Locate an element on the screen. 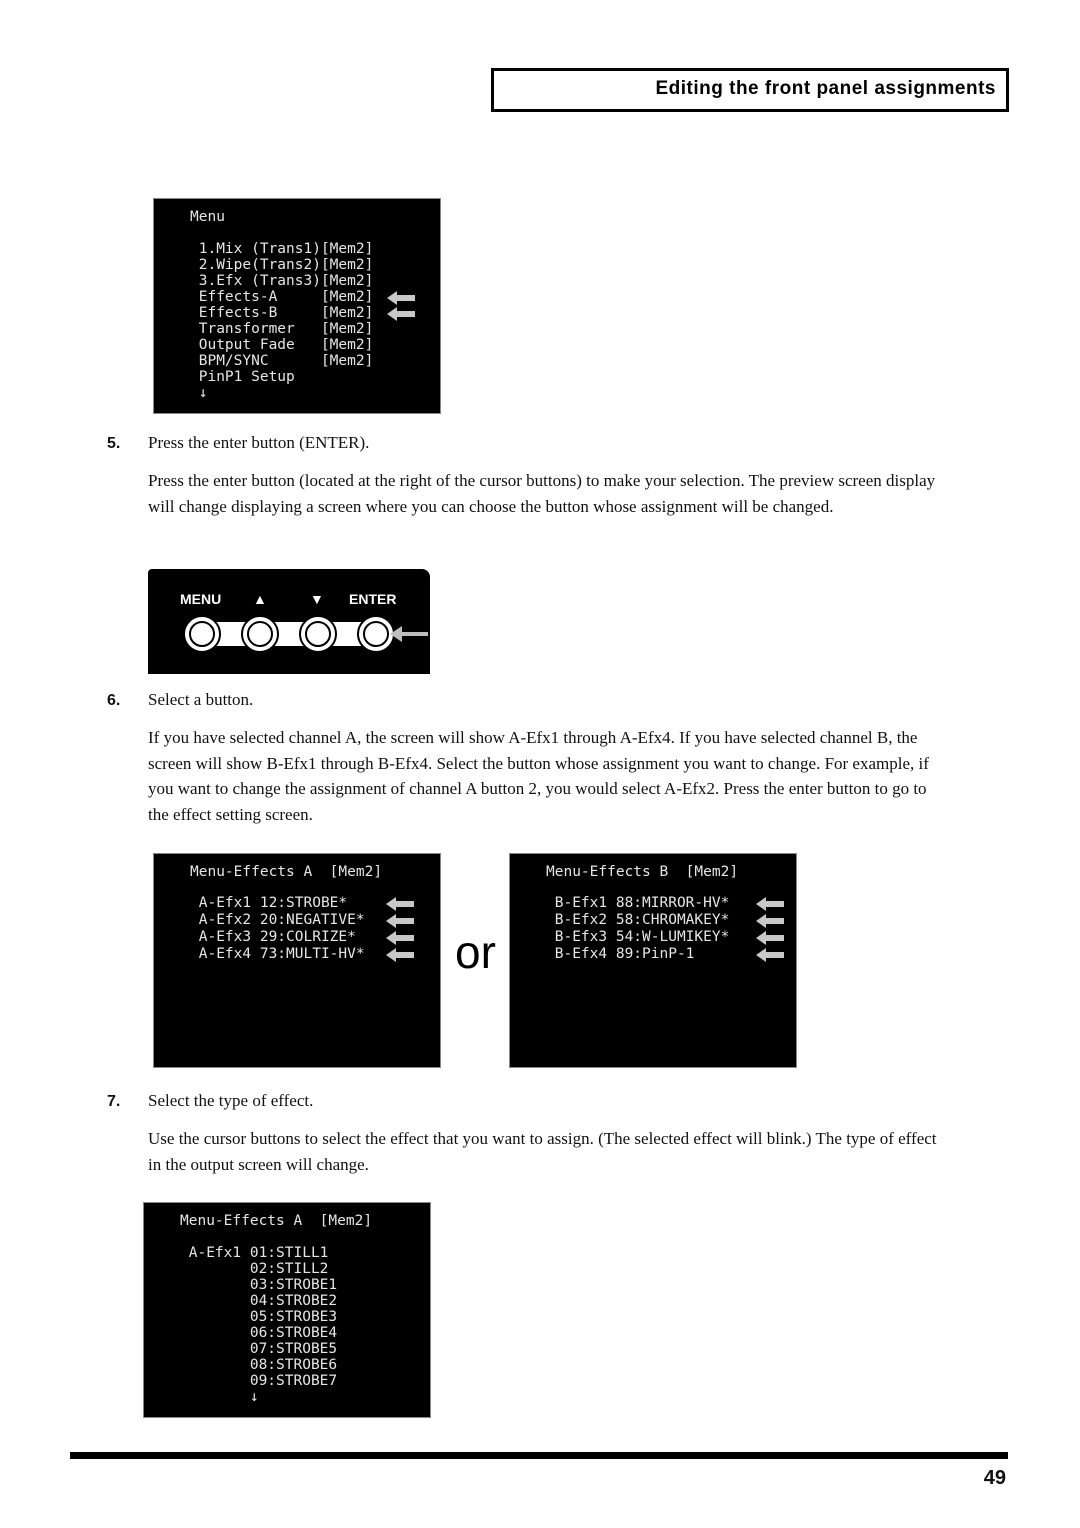  step-number: 7. is located at coordinates (114, 1101).